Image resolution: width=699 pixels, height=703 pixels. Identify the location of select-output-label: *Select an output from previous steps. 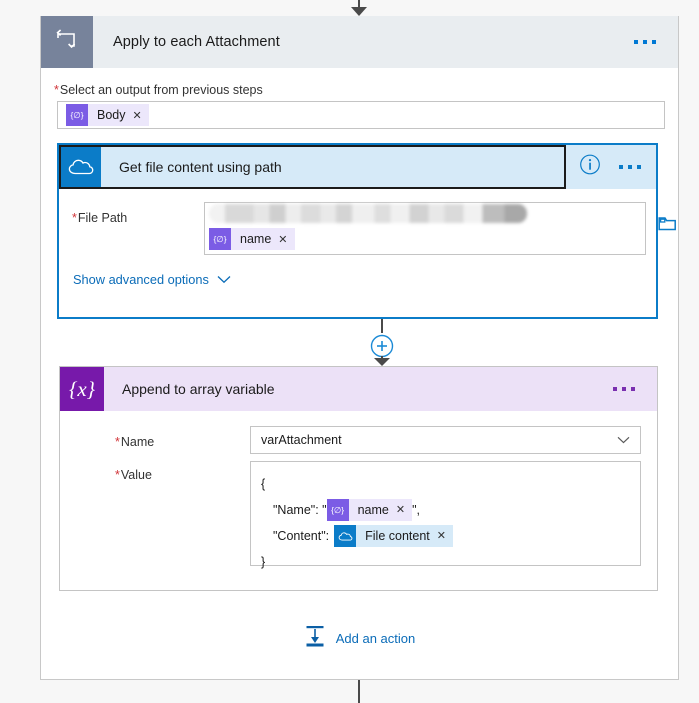
(158, 90).